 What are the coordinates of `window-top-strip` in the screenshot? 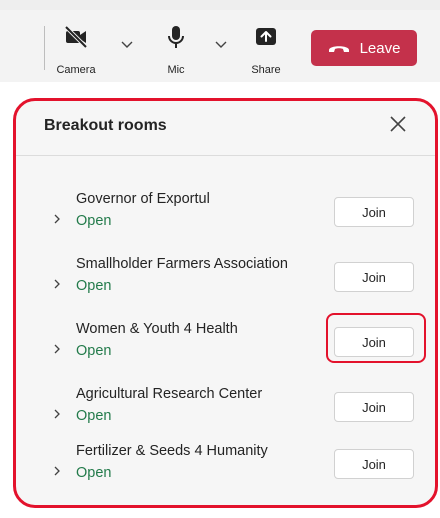 It's located at (220, 5).